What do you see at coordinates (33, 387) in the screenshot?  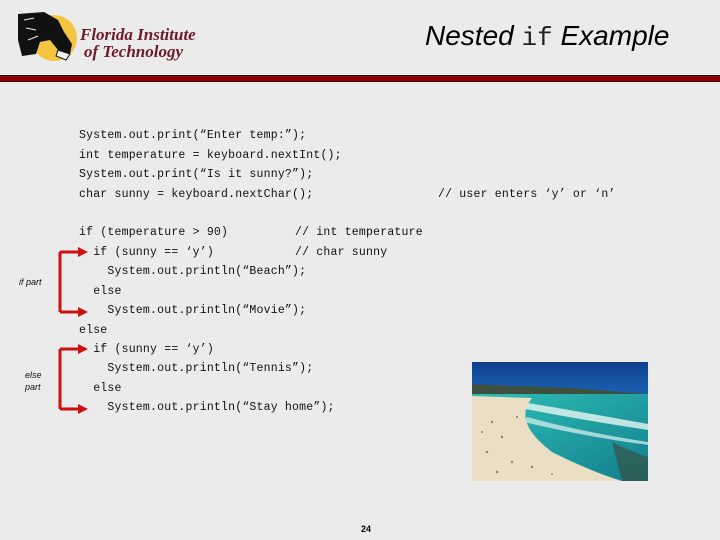 I see `else-part-label-line2: part` at bounding box center [33, 387].